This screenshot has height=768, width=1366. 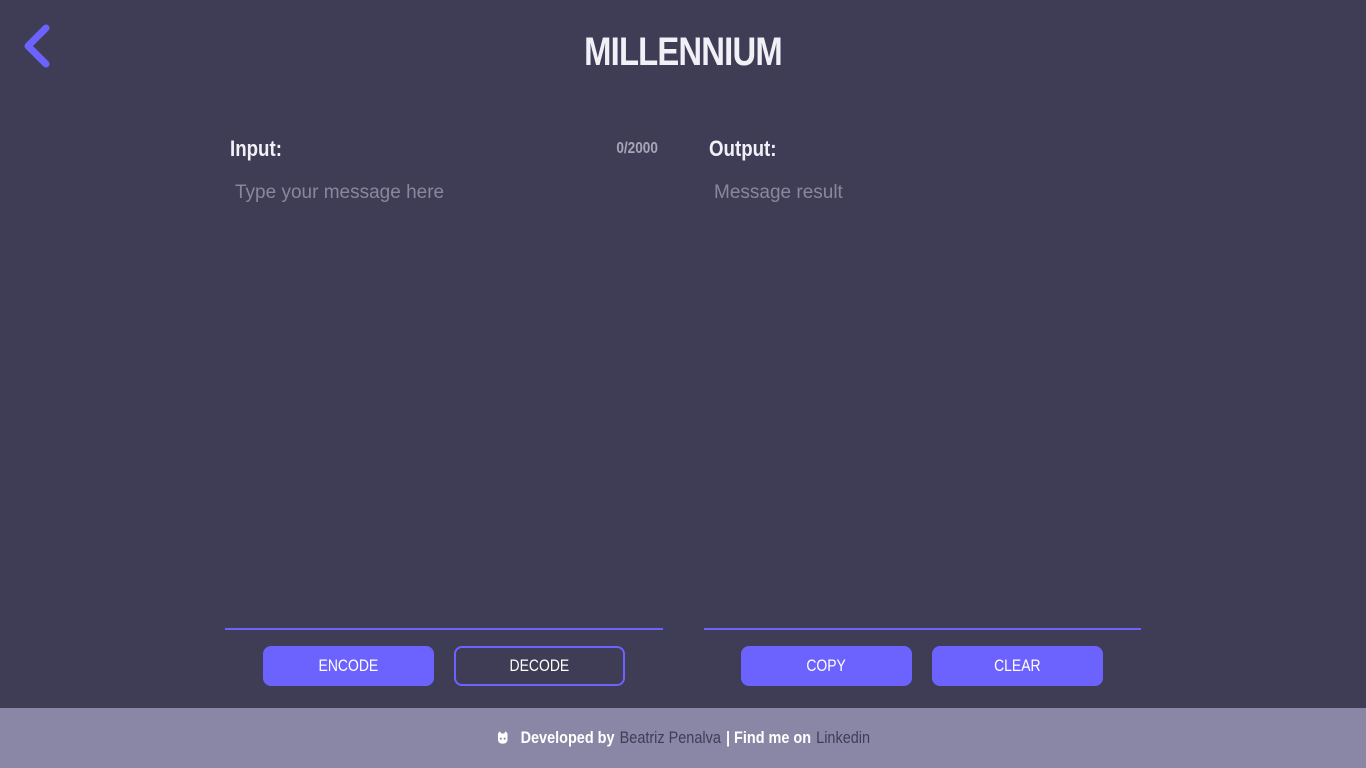 I want to click on chevron-left-icon, so click(x=37, y=46).